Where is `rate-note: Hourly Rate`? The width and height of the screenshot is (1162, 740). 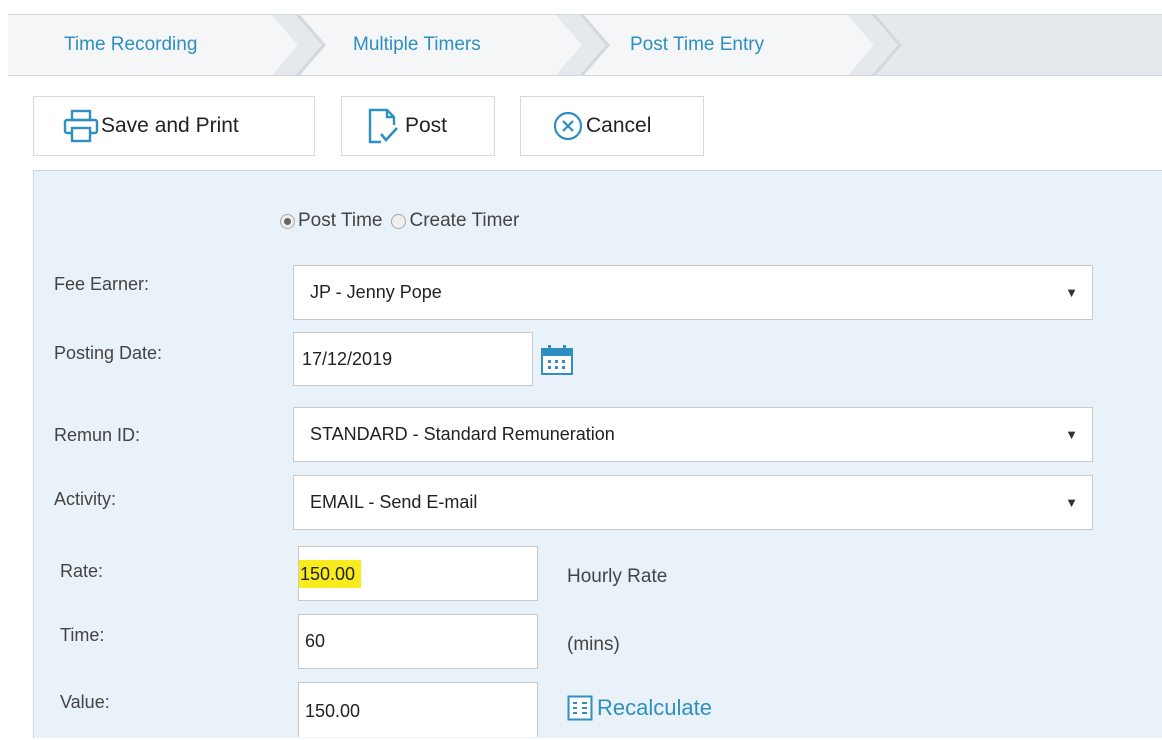
rate-note: Hourly Rate is located at coordinates (617, 576).